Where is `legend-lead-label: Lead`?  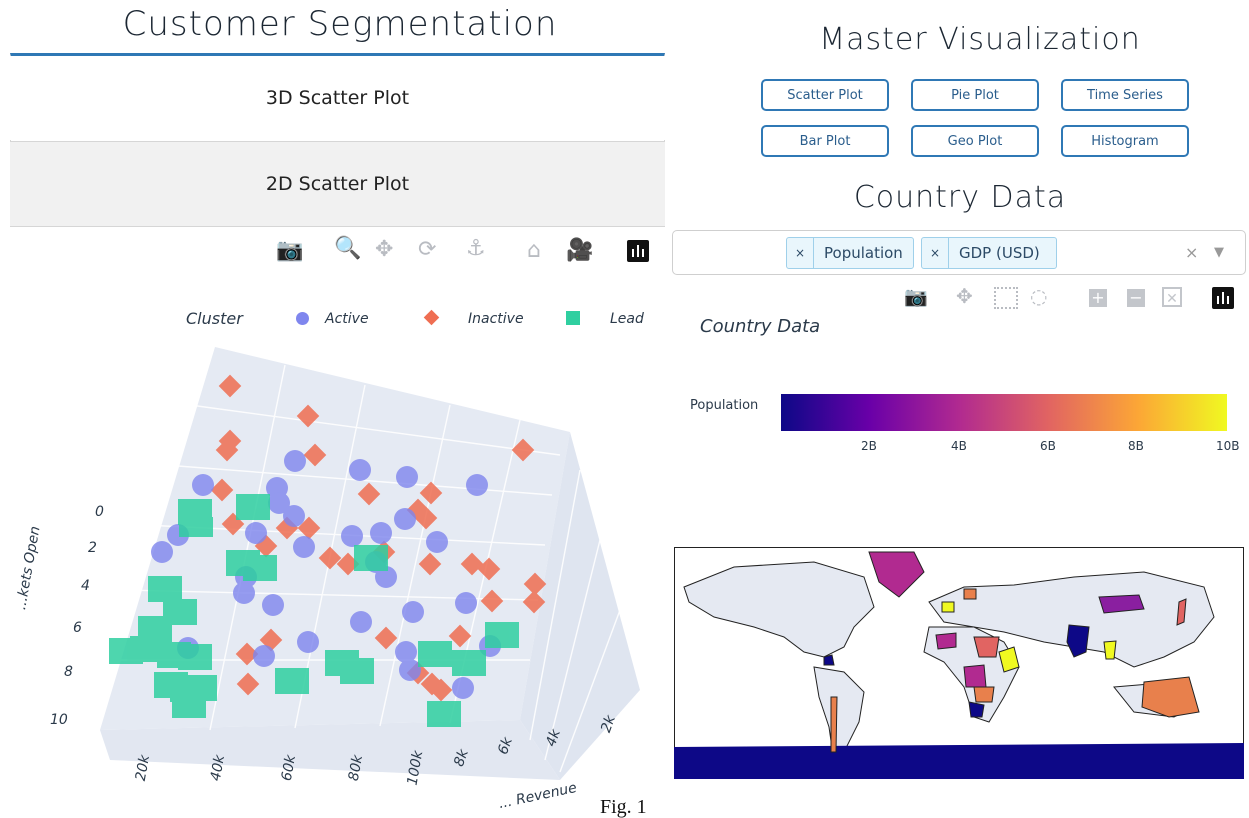
legend-lead-label: Lead is located at coordinates (627, 319).